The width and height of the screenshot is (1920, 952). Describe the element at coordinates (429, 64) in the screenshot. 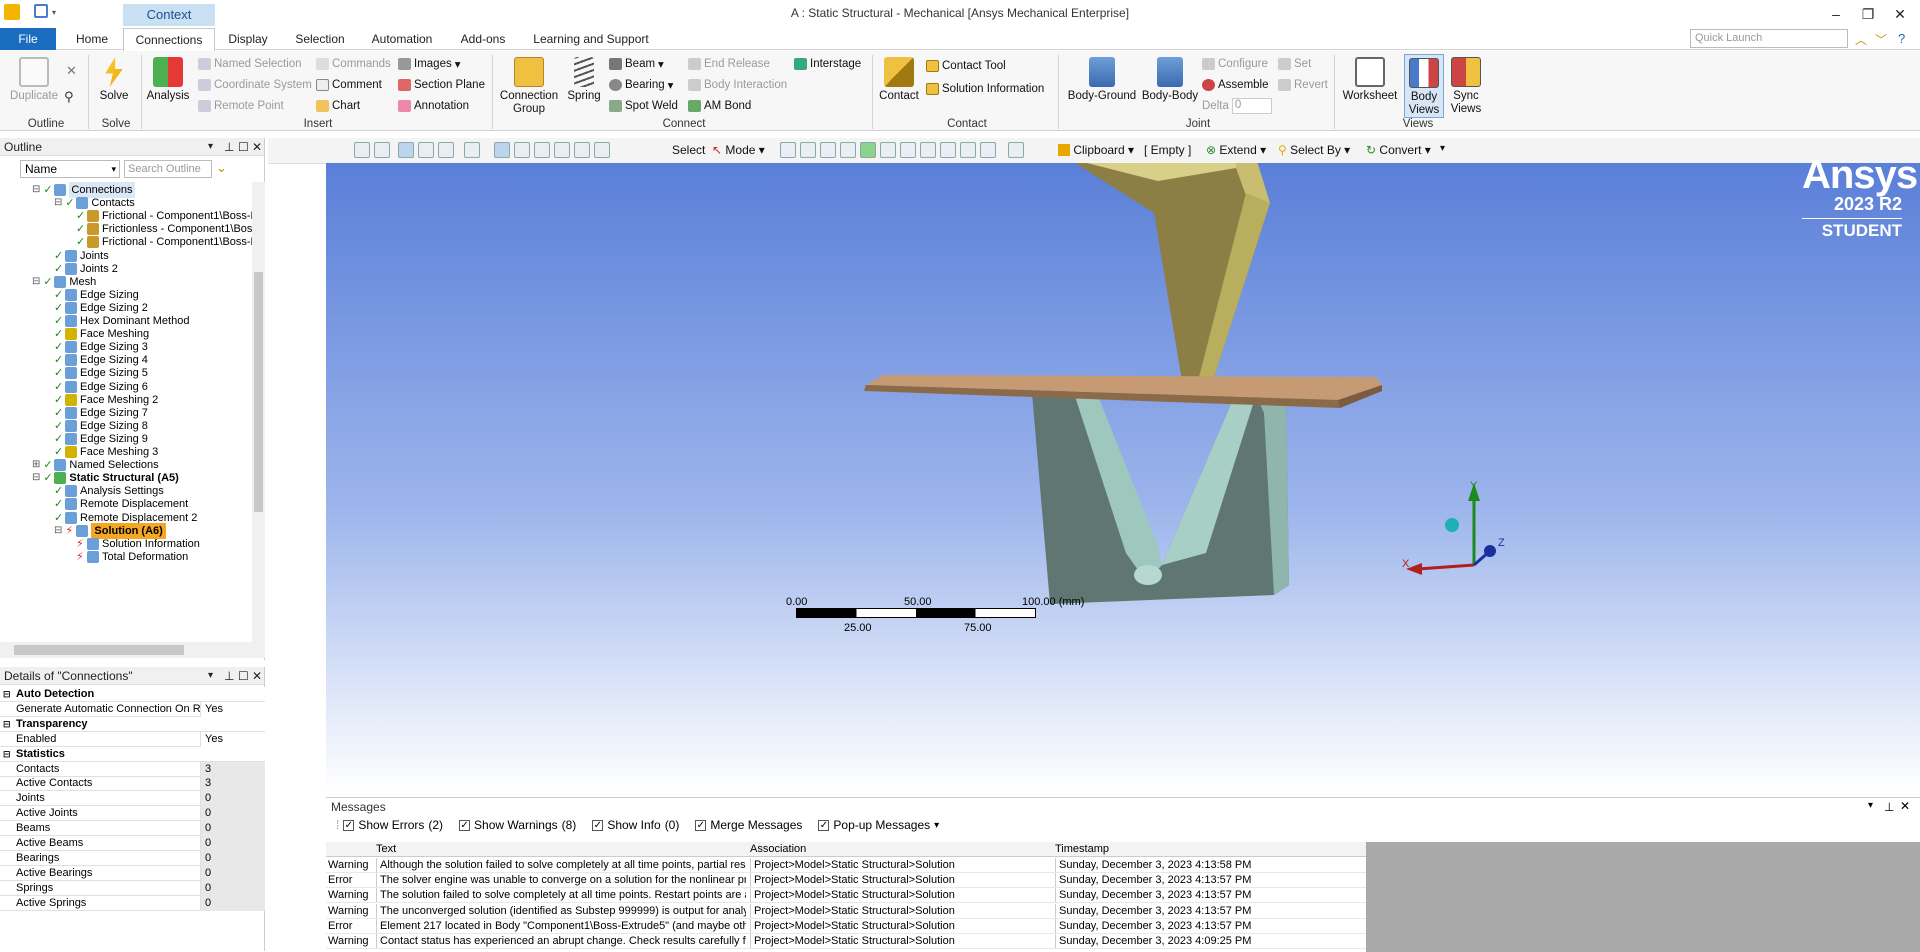

I see `images-button: Images ▾` at that location.